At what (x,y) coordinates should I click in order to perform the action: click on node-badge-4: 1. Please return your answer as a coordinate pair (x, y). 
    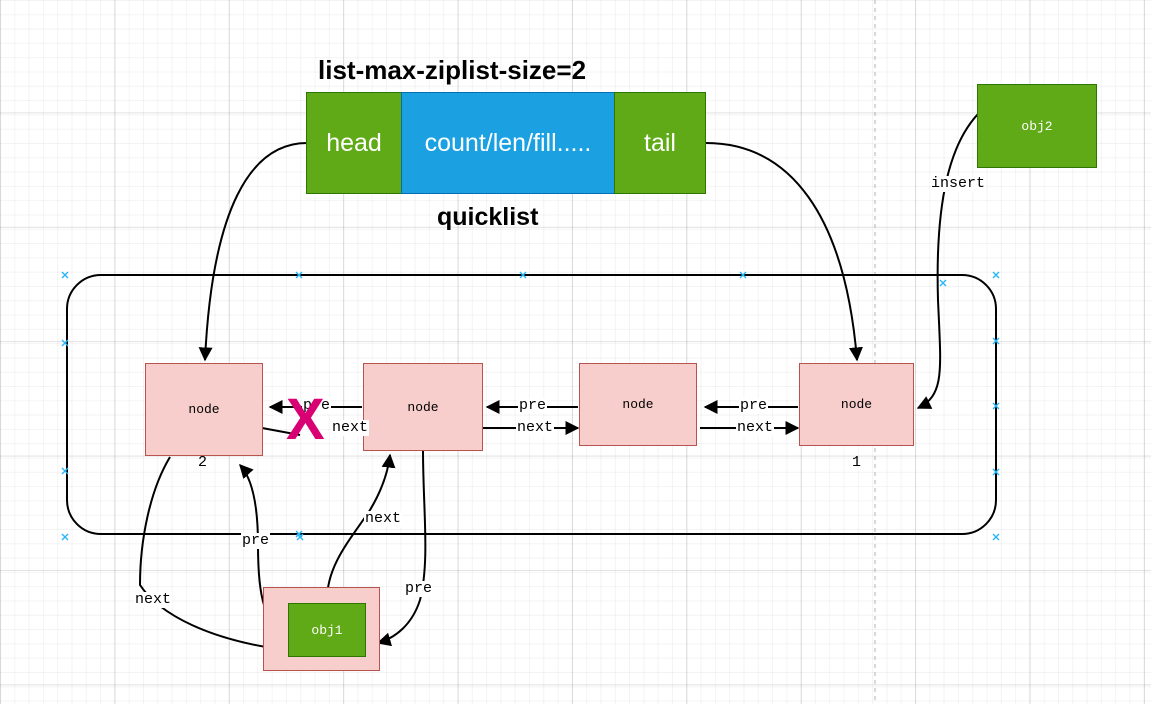
    Looking at the image, I should click on (857, 462).